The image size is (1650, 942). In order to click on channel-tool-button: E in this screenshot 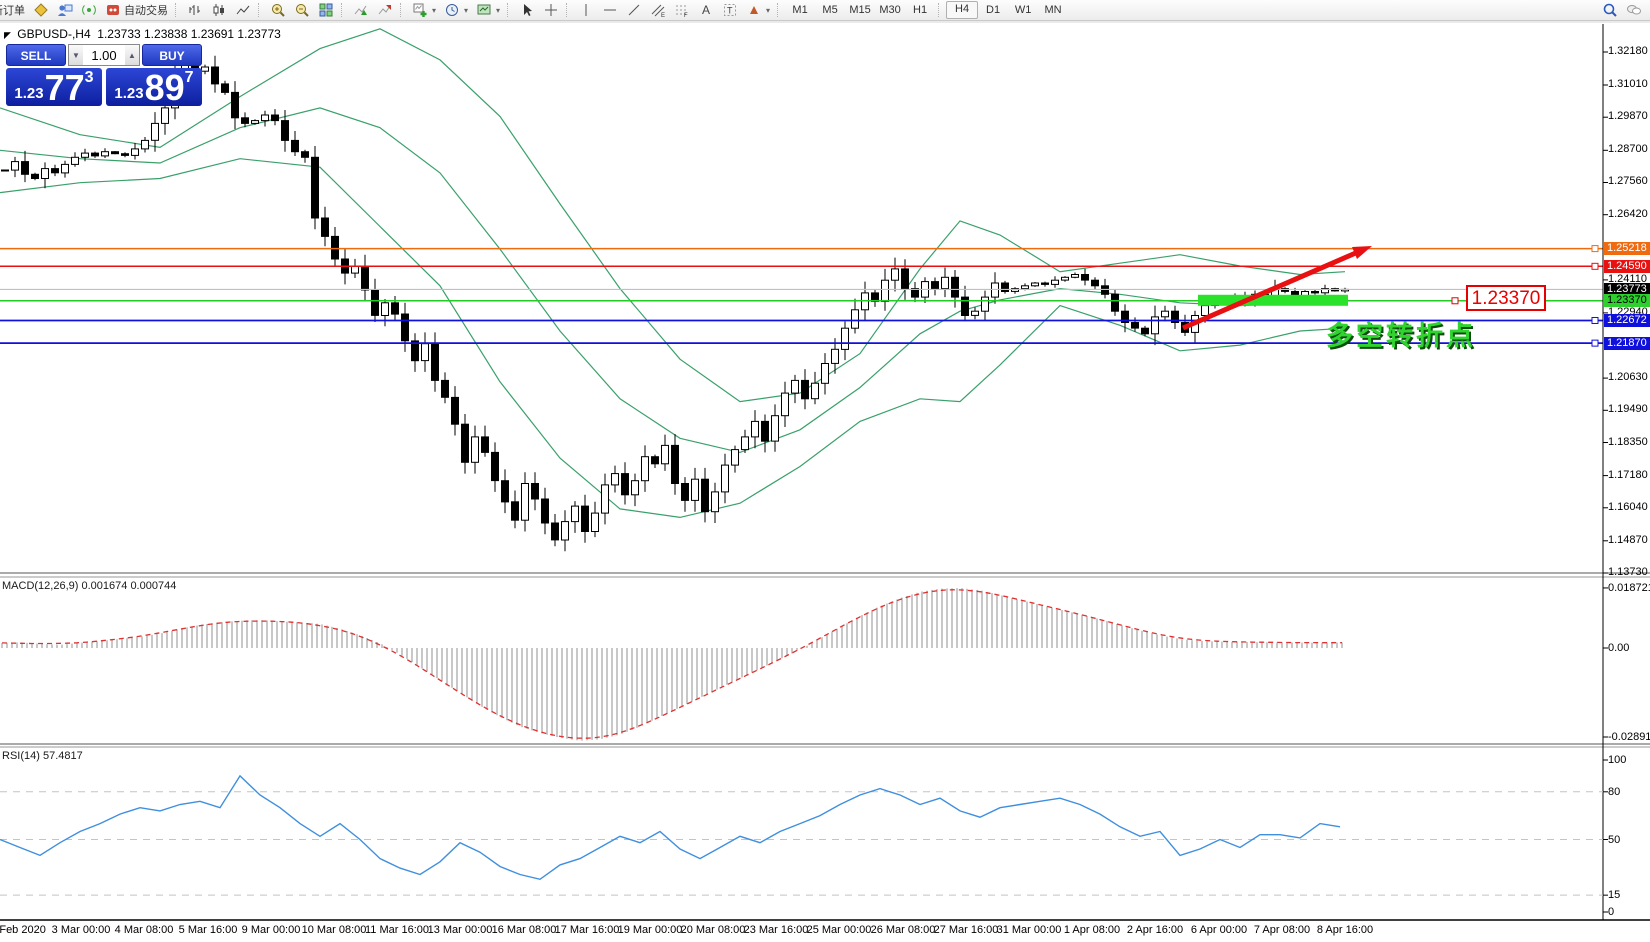, I will do `click(658, 10)`.